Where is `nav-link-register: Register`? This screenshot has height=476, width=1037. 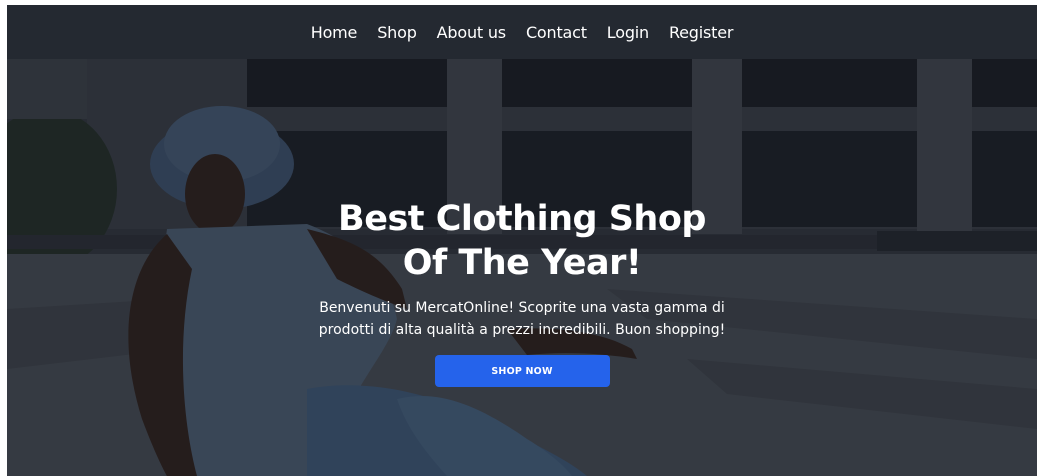
nav-link-register: Register is located at coordinates (701, 32).